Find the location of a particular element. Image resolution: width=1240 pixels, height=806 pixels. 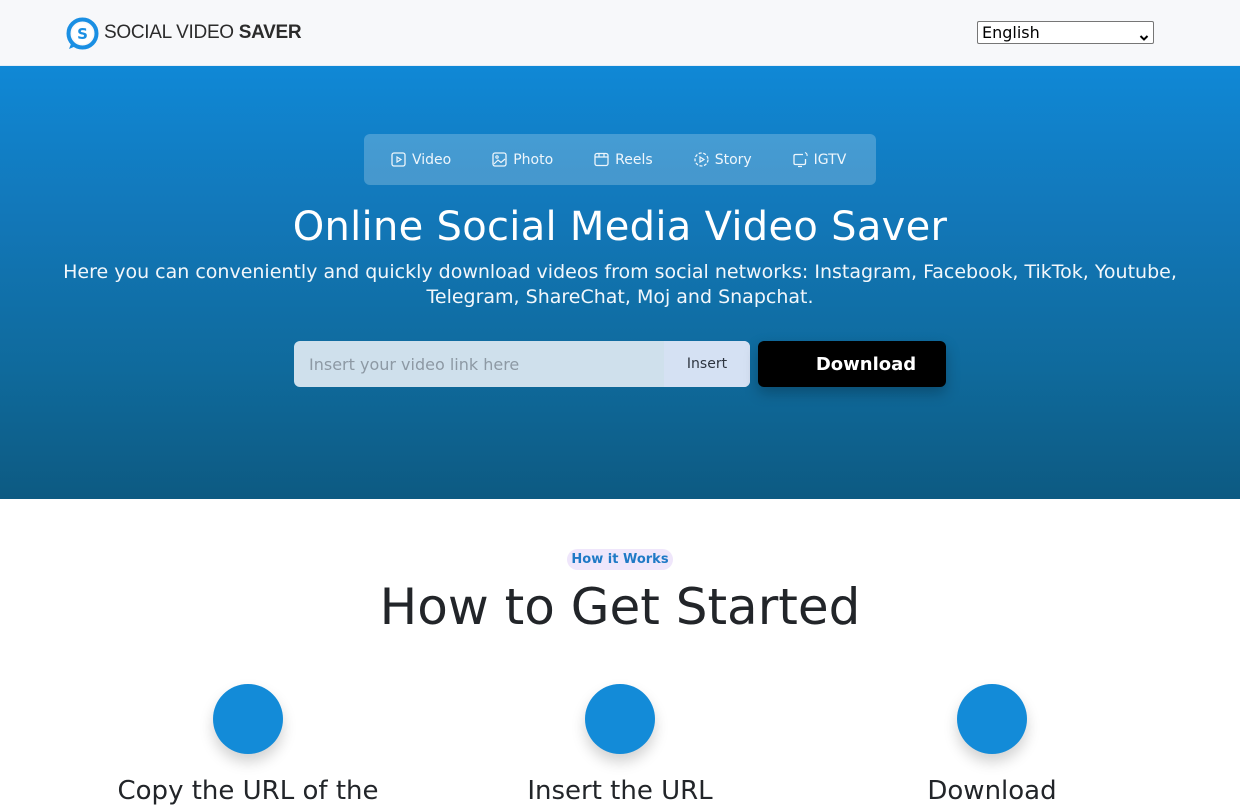

tab-igtv: IGTV is located at coordinates (819, 159).